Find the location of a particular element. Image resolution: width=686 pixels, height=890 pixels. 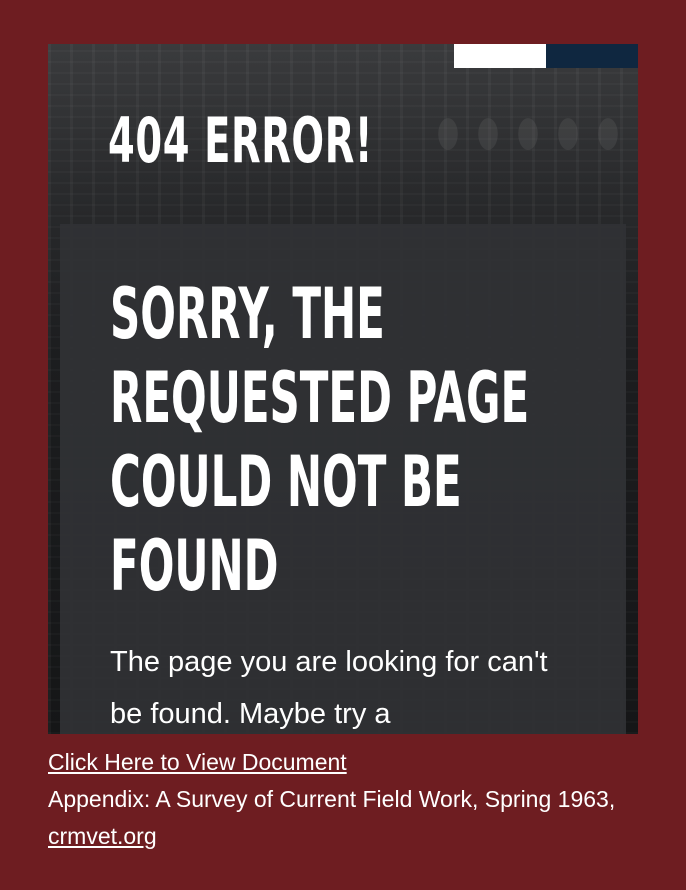

error-title: 404 ERROR! is located at coordinates (241, 140).